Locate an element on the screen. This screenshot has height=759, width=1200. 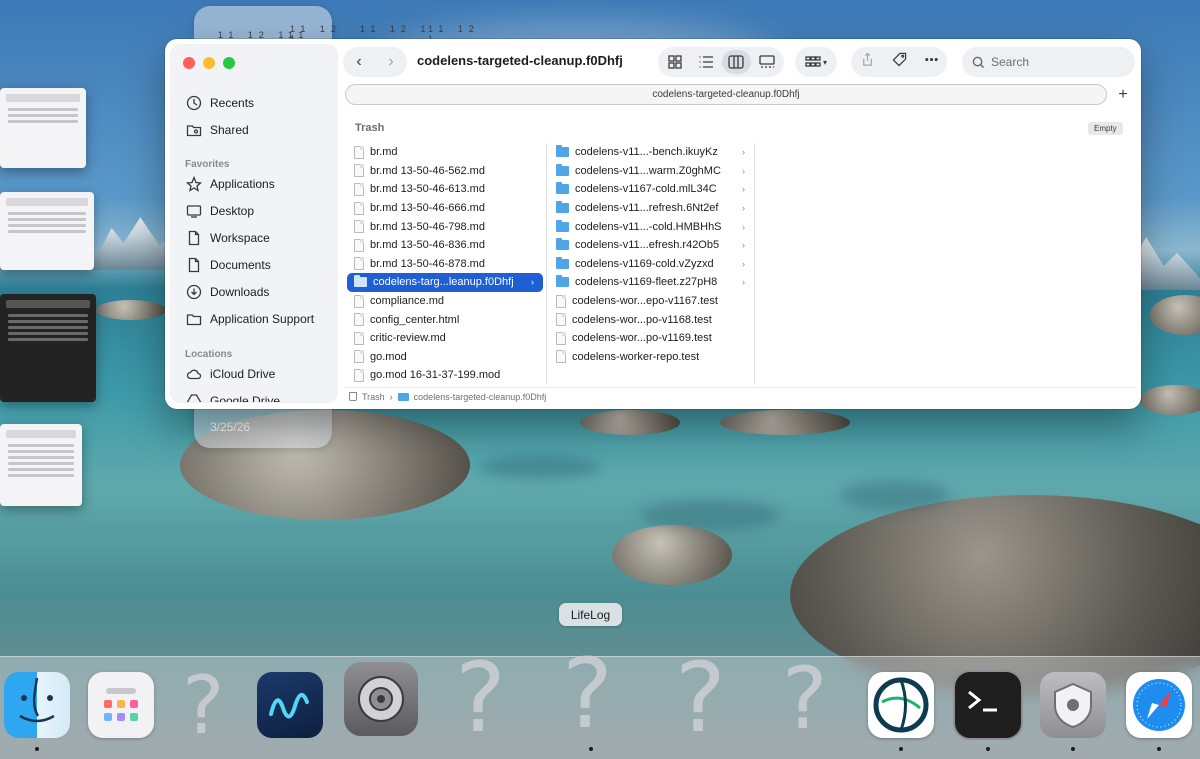
icon-view-button is located at coordinates (675, 62).